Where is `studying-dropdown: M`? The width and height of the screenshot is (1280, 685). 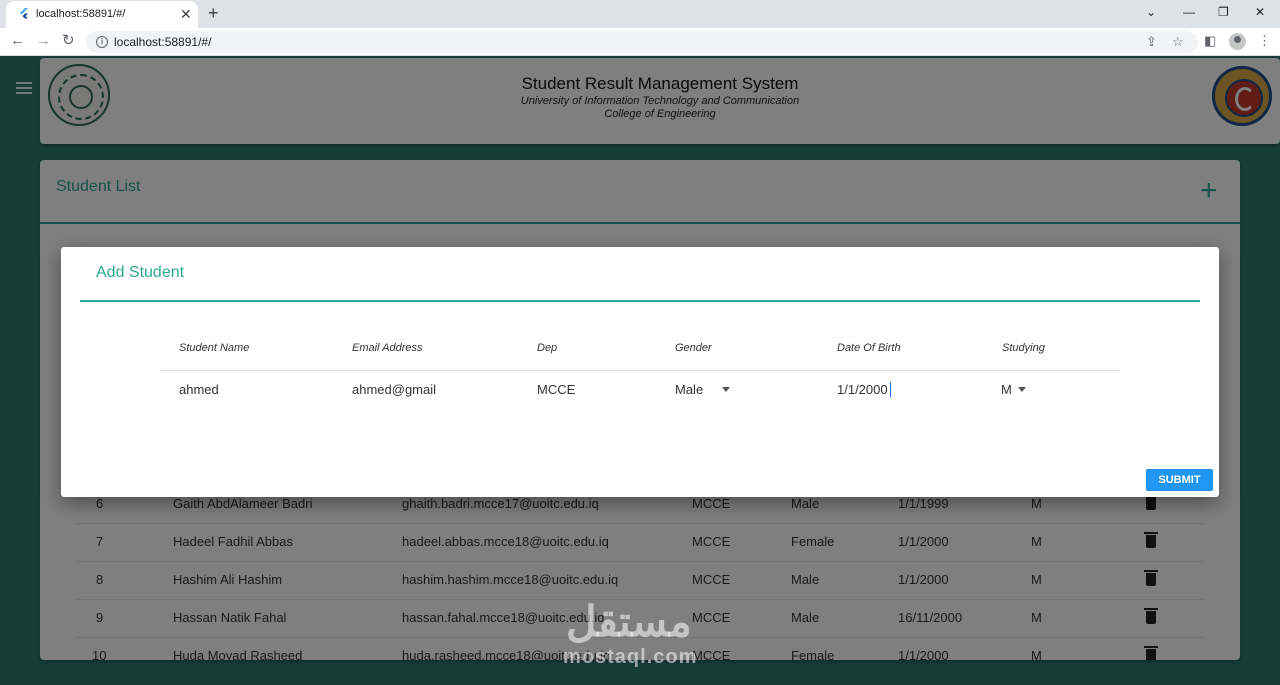
studying-dropdown: M is located at coordinates (1006, 389).